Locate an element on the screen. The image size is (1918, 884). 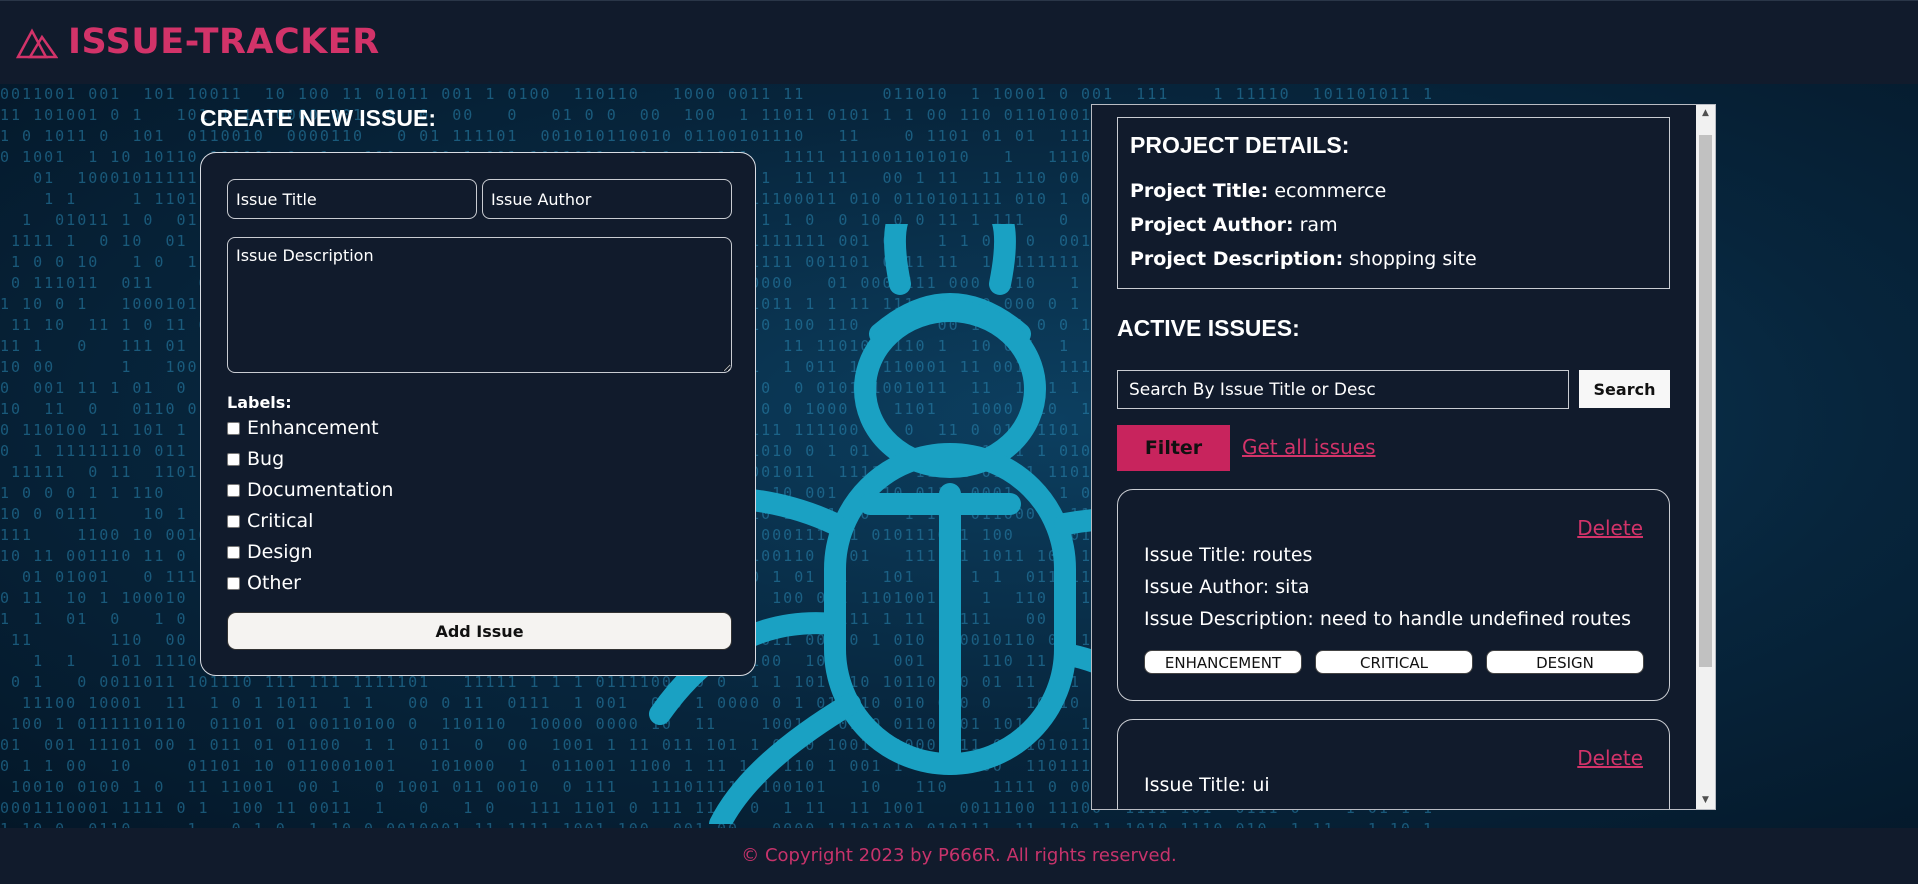
documentation-checkbox is located at coordinates (233, 490).